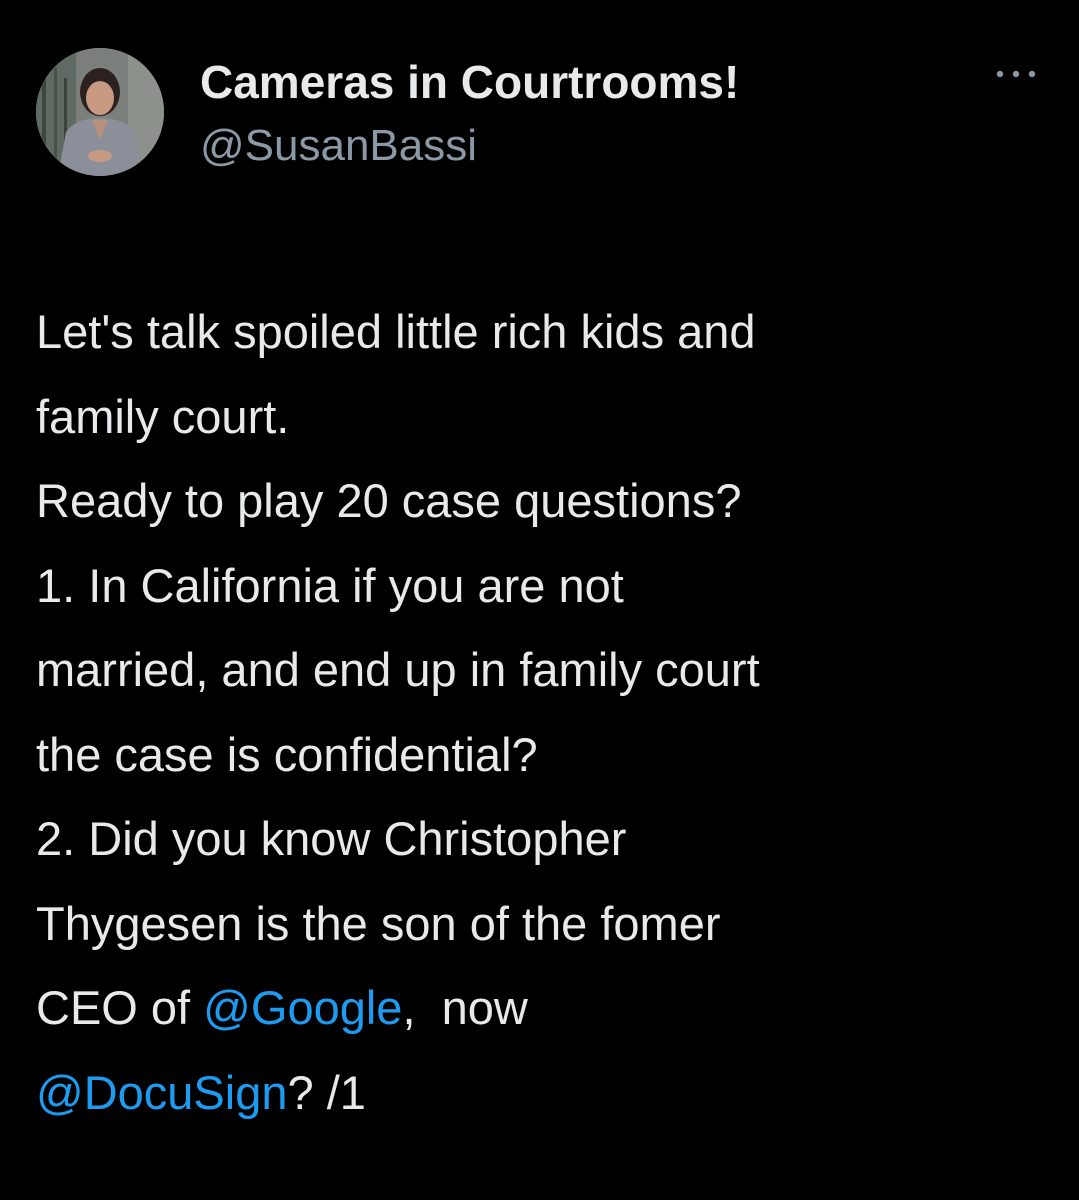  I want to click on tweet-line: 2. Did you know Christopher, so click(331, 838).